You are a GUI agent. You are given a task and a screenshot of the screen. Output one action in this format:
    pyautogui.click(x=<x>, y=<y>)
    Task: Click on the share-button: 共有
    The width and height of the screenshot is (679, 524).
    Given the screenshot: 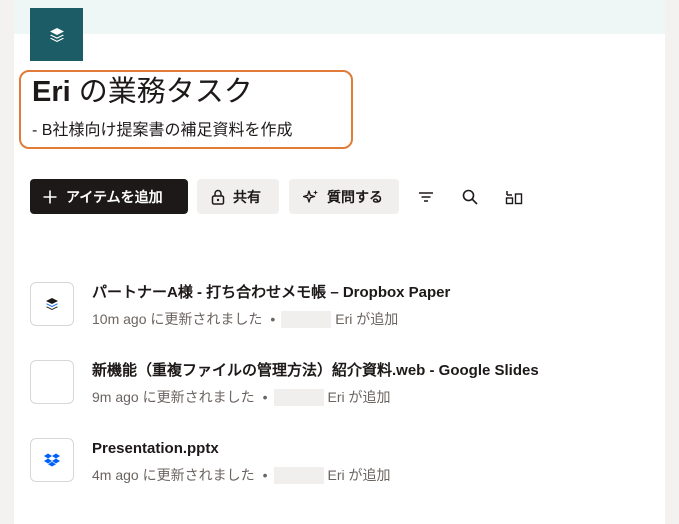 What is the action you would take?
    pyautogui.click(x=238, y=196)
    